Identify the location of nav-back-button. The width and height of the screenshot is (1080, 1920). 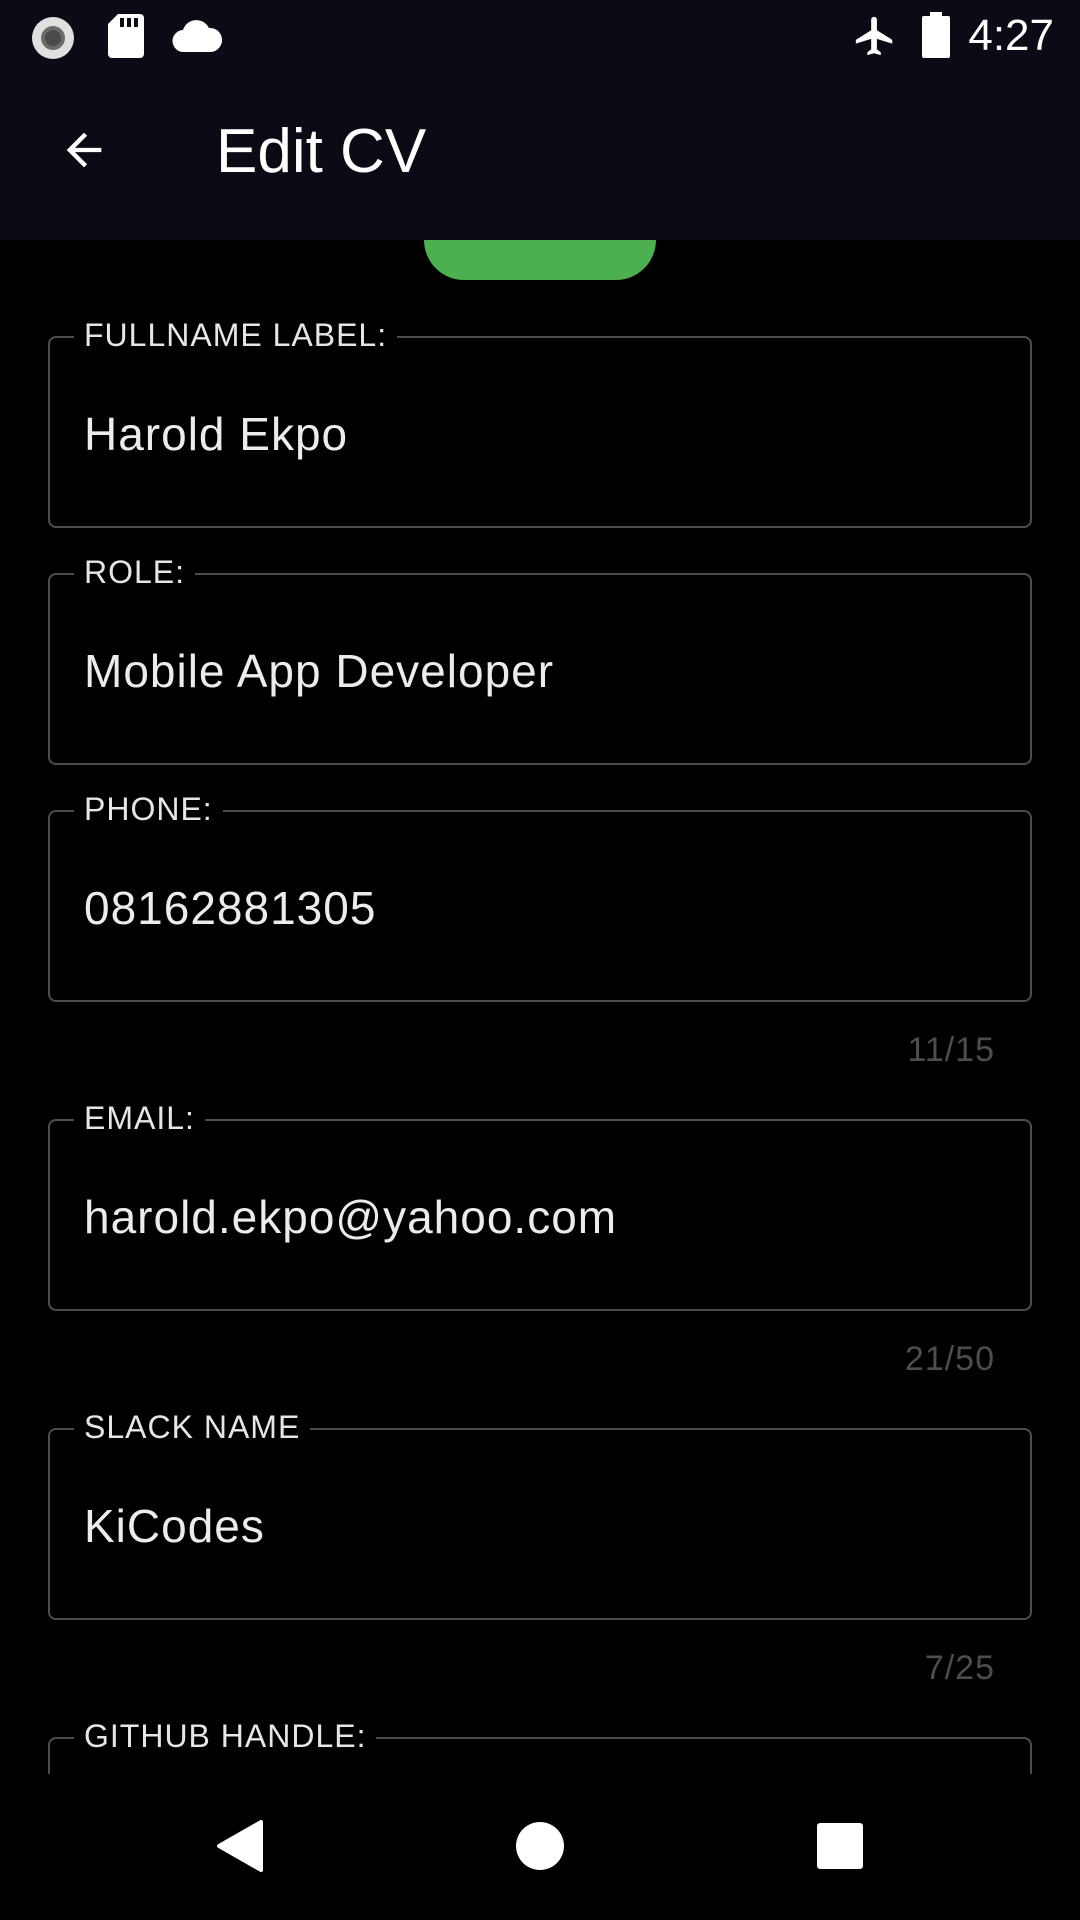
(240, 1848).